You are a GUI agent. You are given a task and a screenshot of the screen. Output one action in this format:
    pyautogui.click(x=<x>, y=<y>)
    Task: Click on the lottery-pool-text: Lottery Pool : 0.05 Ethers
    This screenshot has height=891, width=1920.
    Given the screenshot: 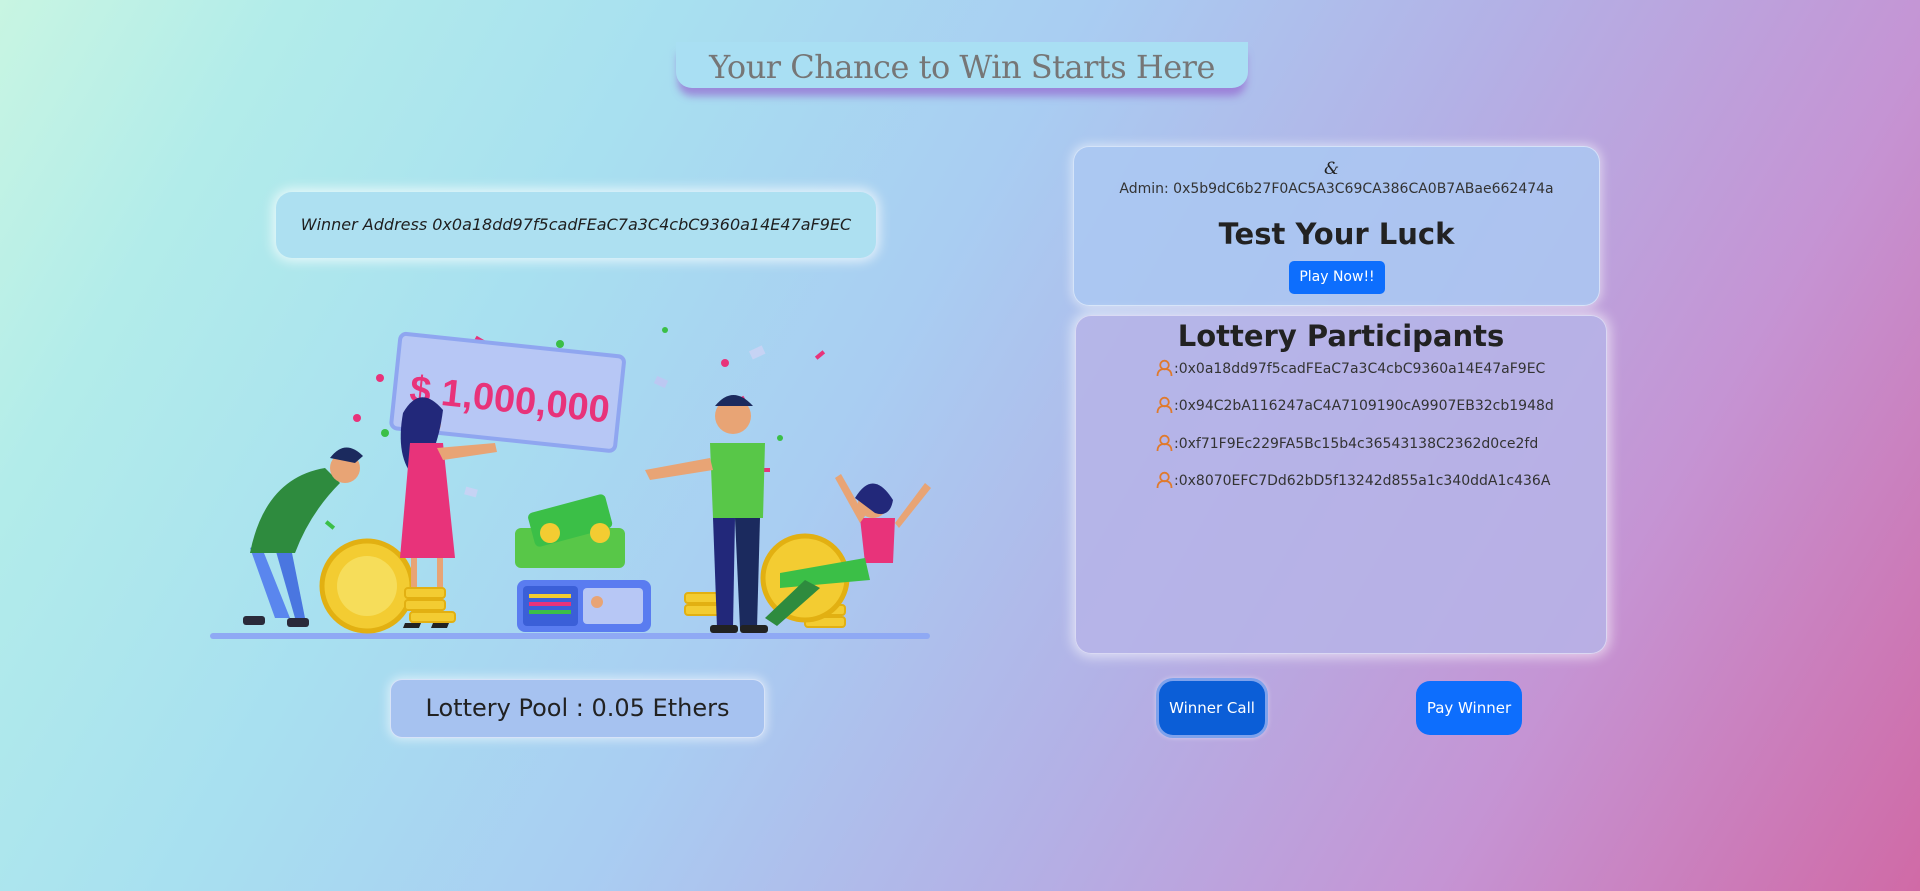 What is the action you would take?
    pyautogui.click(x=577, y=708)
    